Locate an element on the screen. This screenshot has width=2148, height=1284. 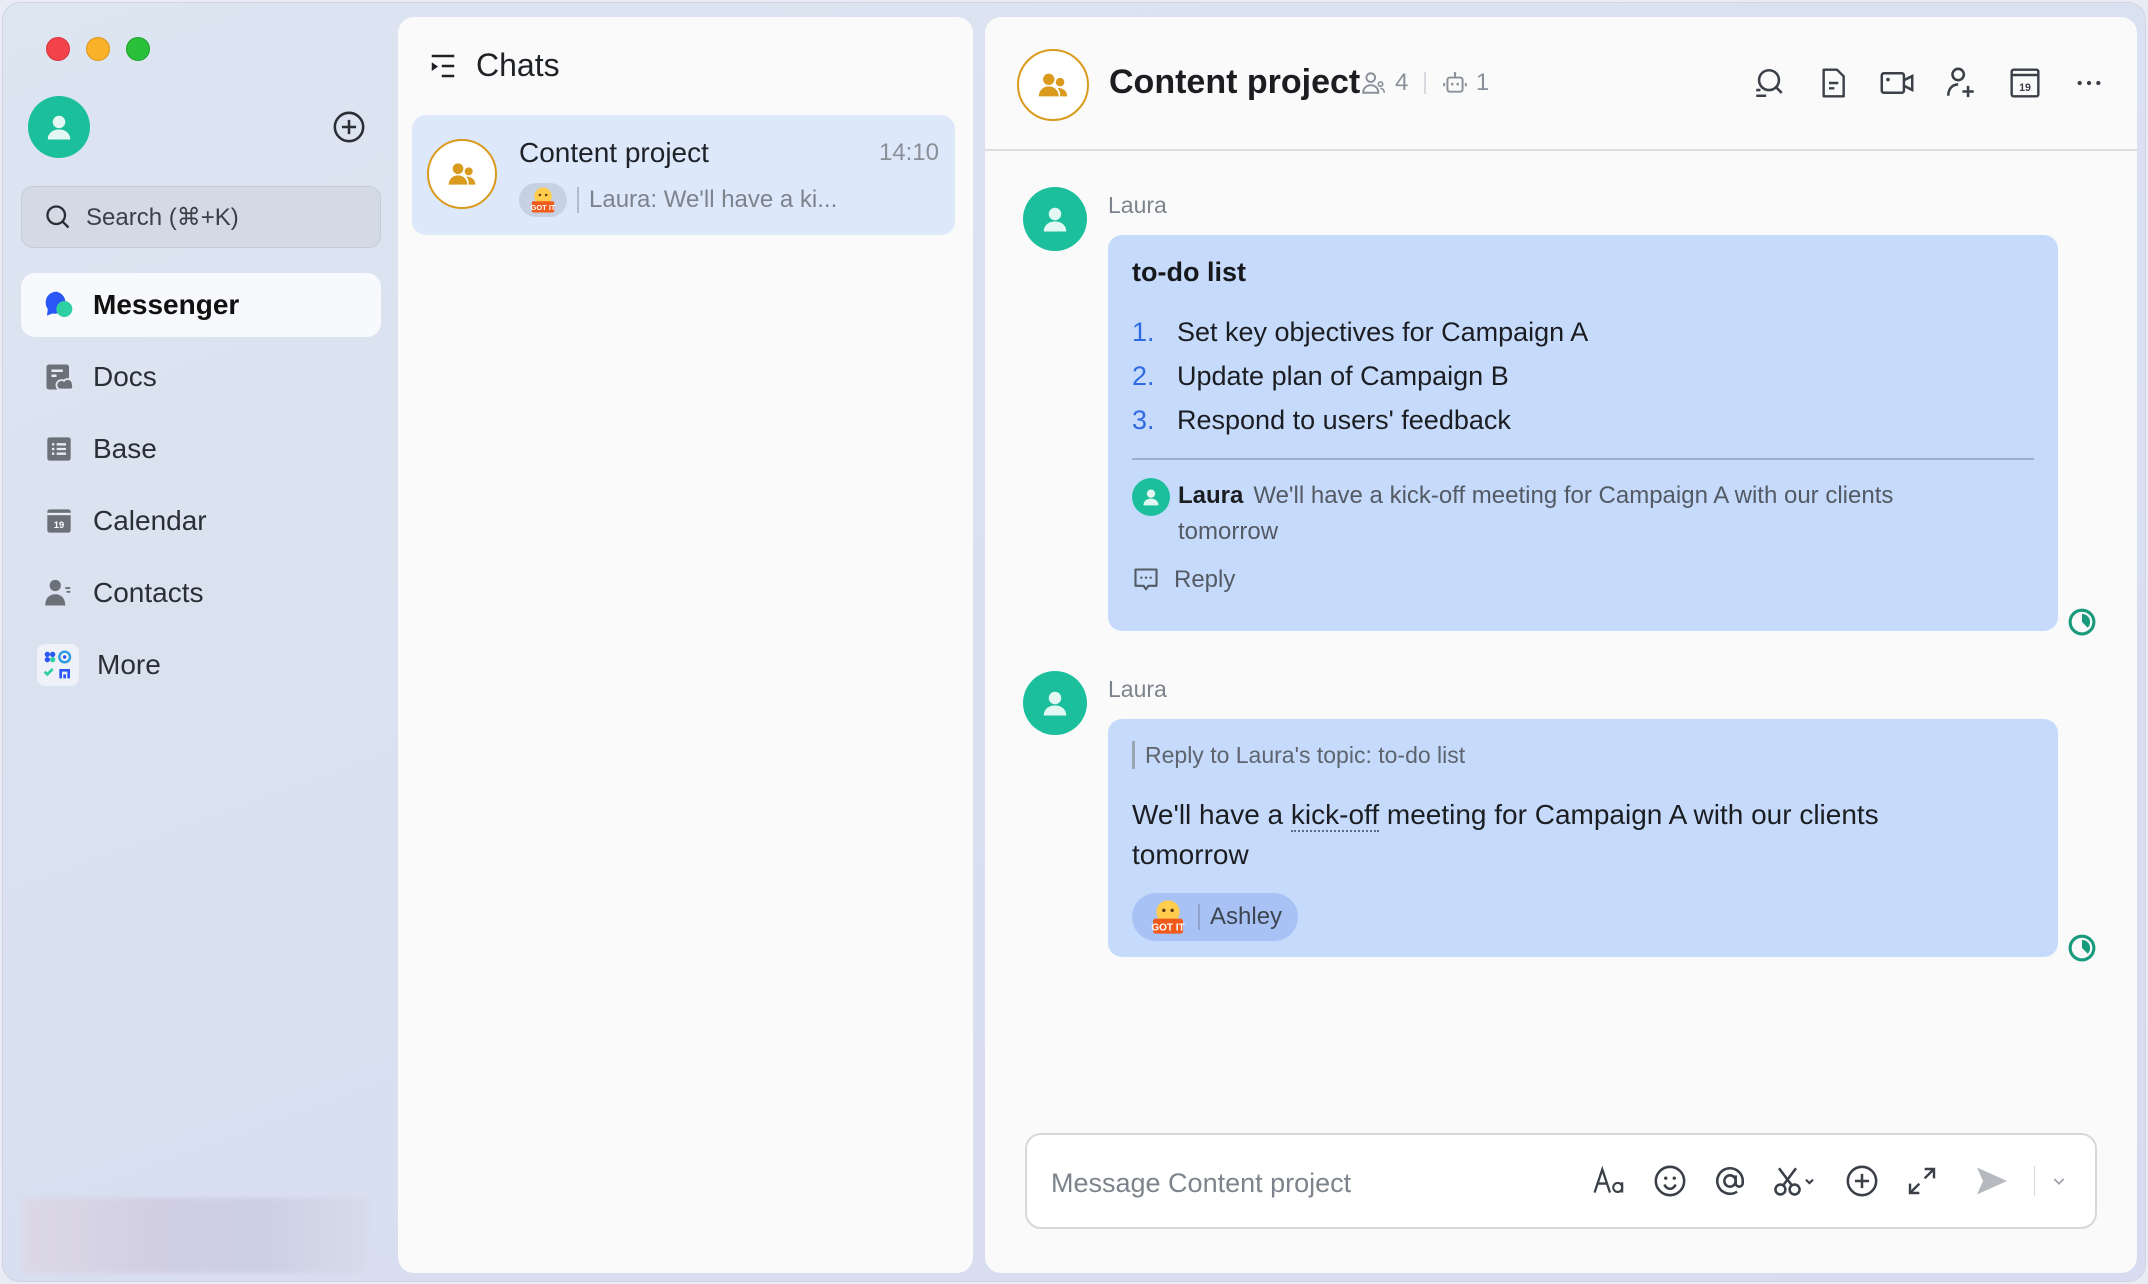
glossary-term-link: kick-off is located at coordinates (1335, 815).